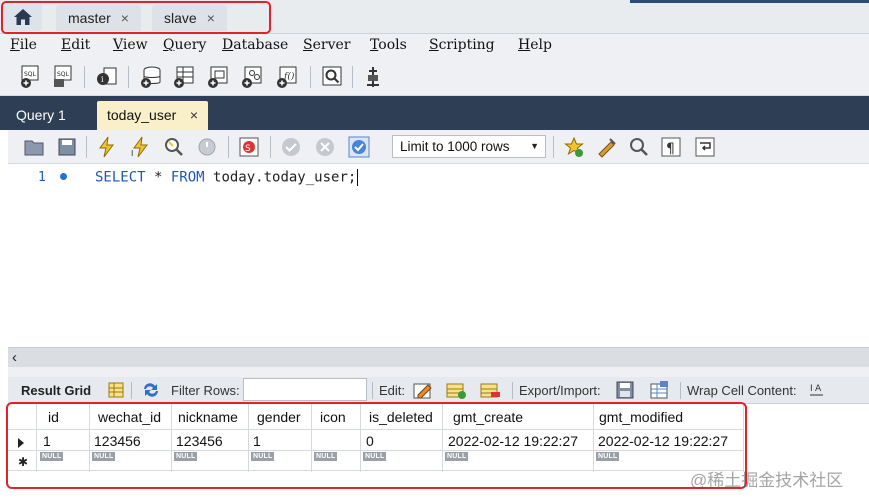 Image resolution: width=869 pixels, height=502 pixels. Describe the element at coordinates (358, 177) in the screenshot. I see `text-cursor` at that location.